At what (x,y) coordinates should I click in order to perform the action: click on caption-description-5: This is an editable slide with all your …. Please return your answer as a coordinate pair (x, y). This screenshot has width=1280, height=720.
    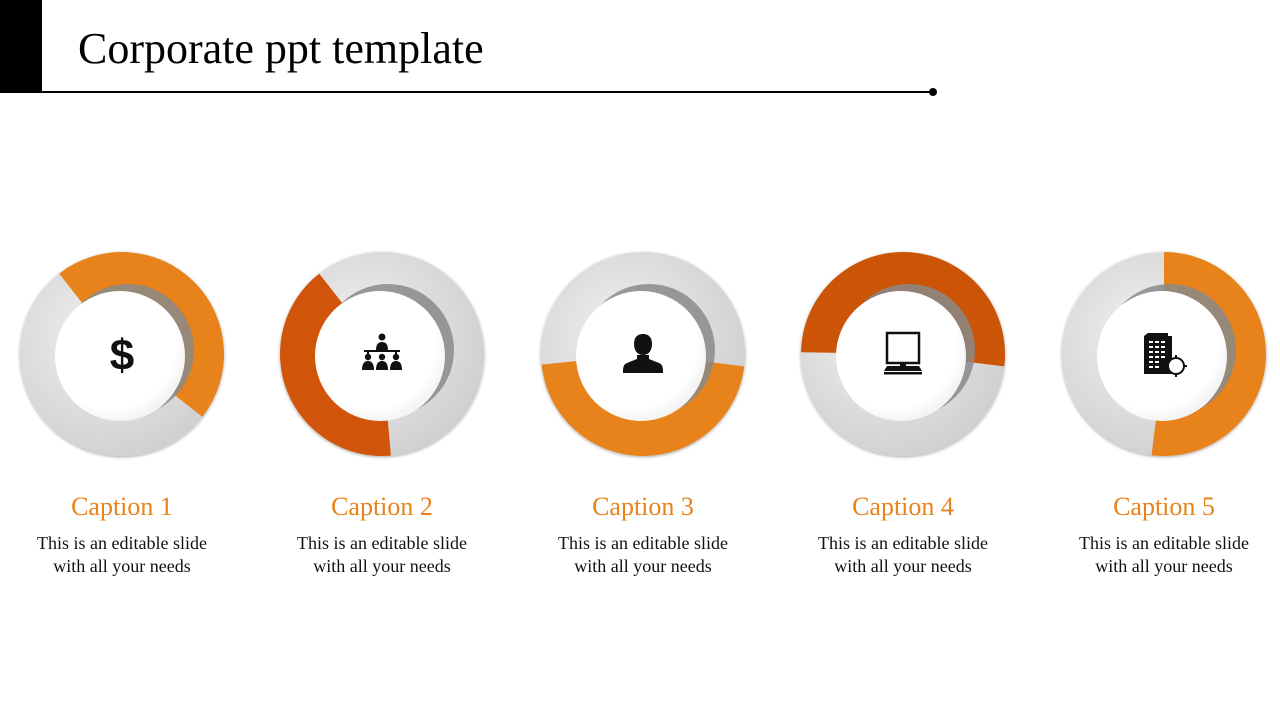
    Looking at the image, I should click on (1157, 555).